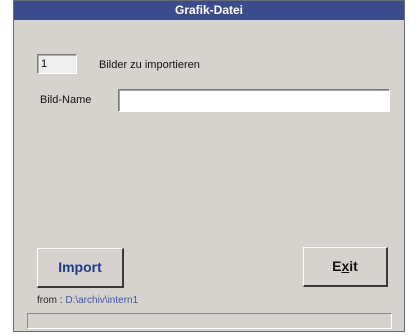 This screenshot has width=416, height=335. I want to click on title-bar: Grafik-Datei, so click(209, 10).